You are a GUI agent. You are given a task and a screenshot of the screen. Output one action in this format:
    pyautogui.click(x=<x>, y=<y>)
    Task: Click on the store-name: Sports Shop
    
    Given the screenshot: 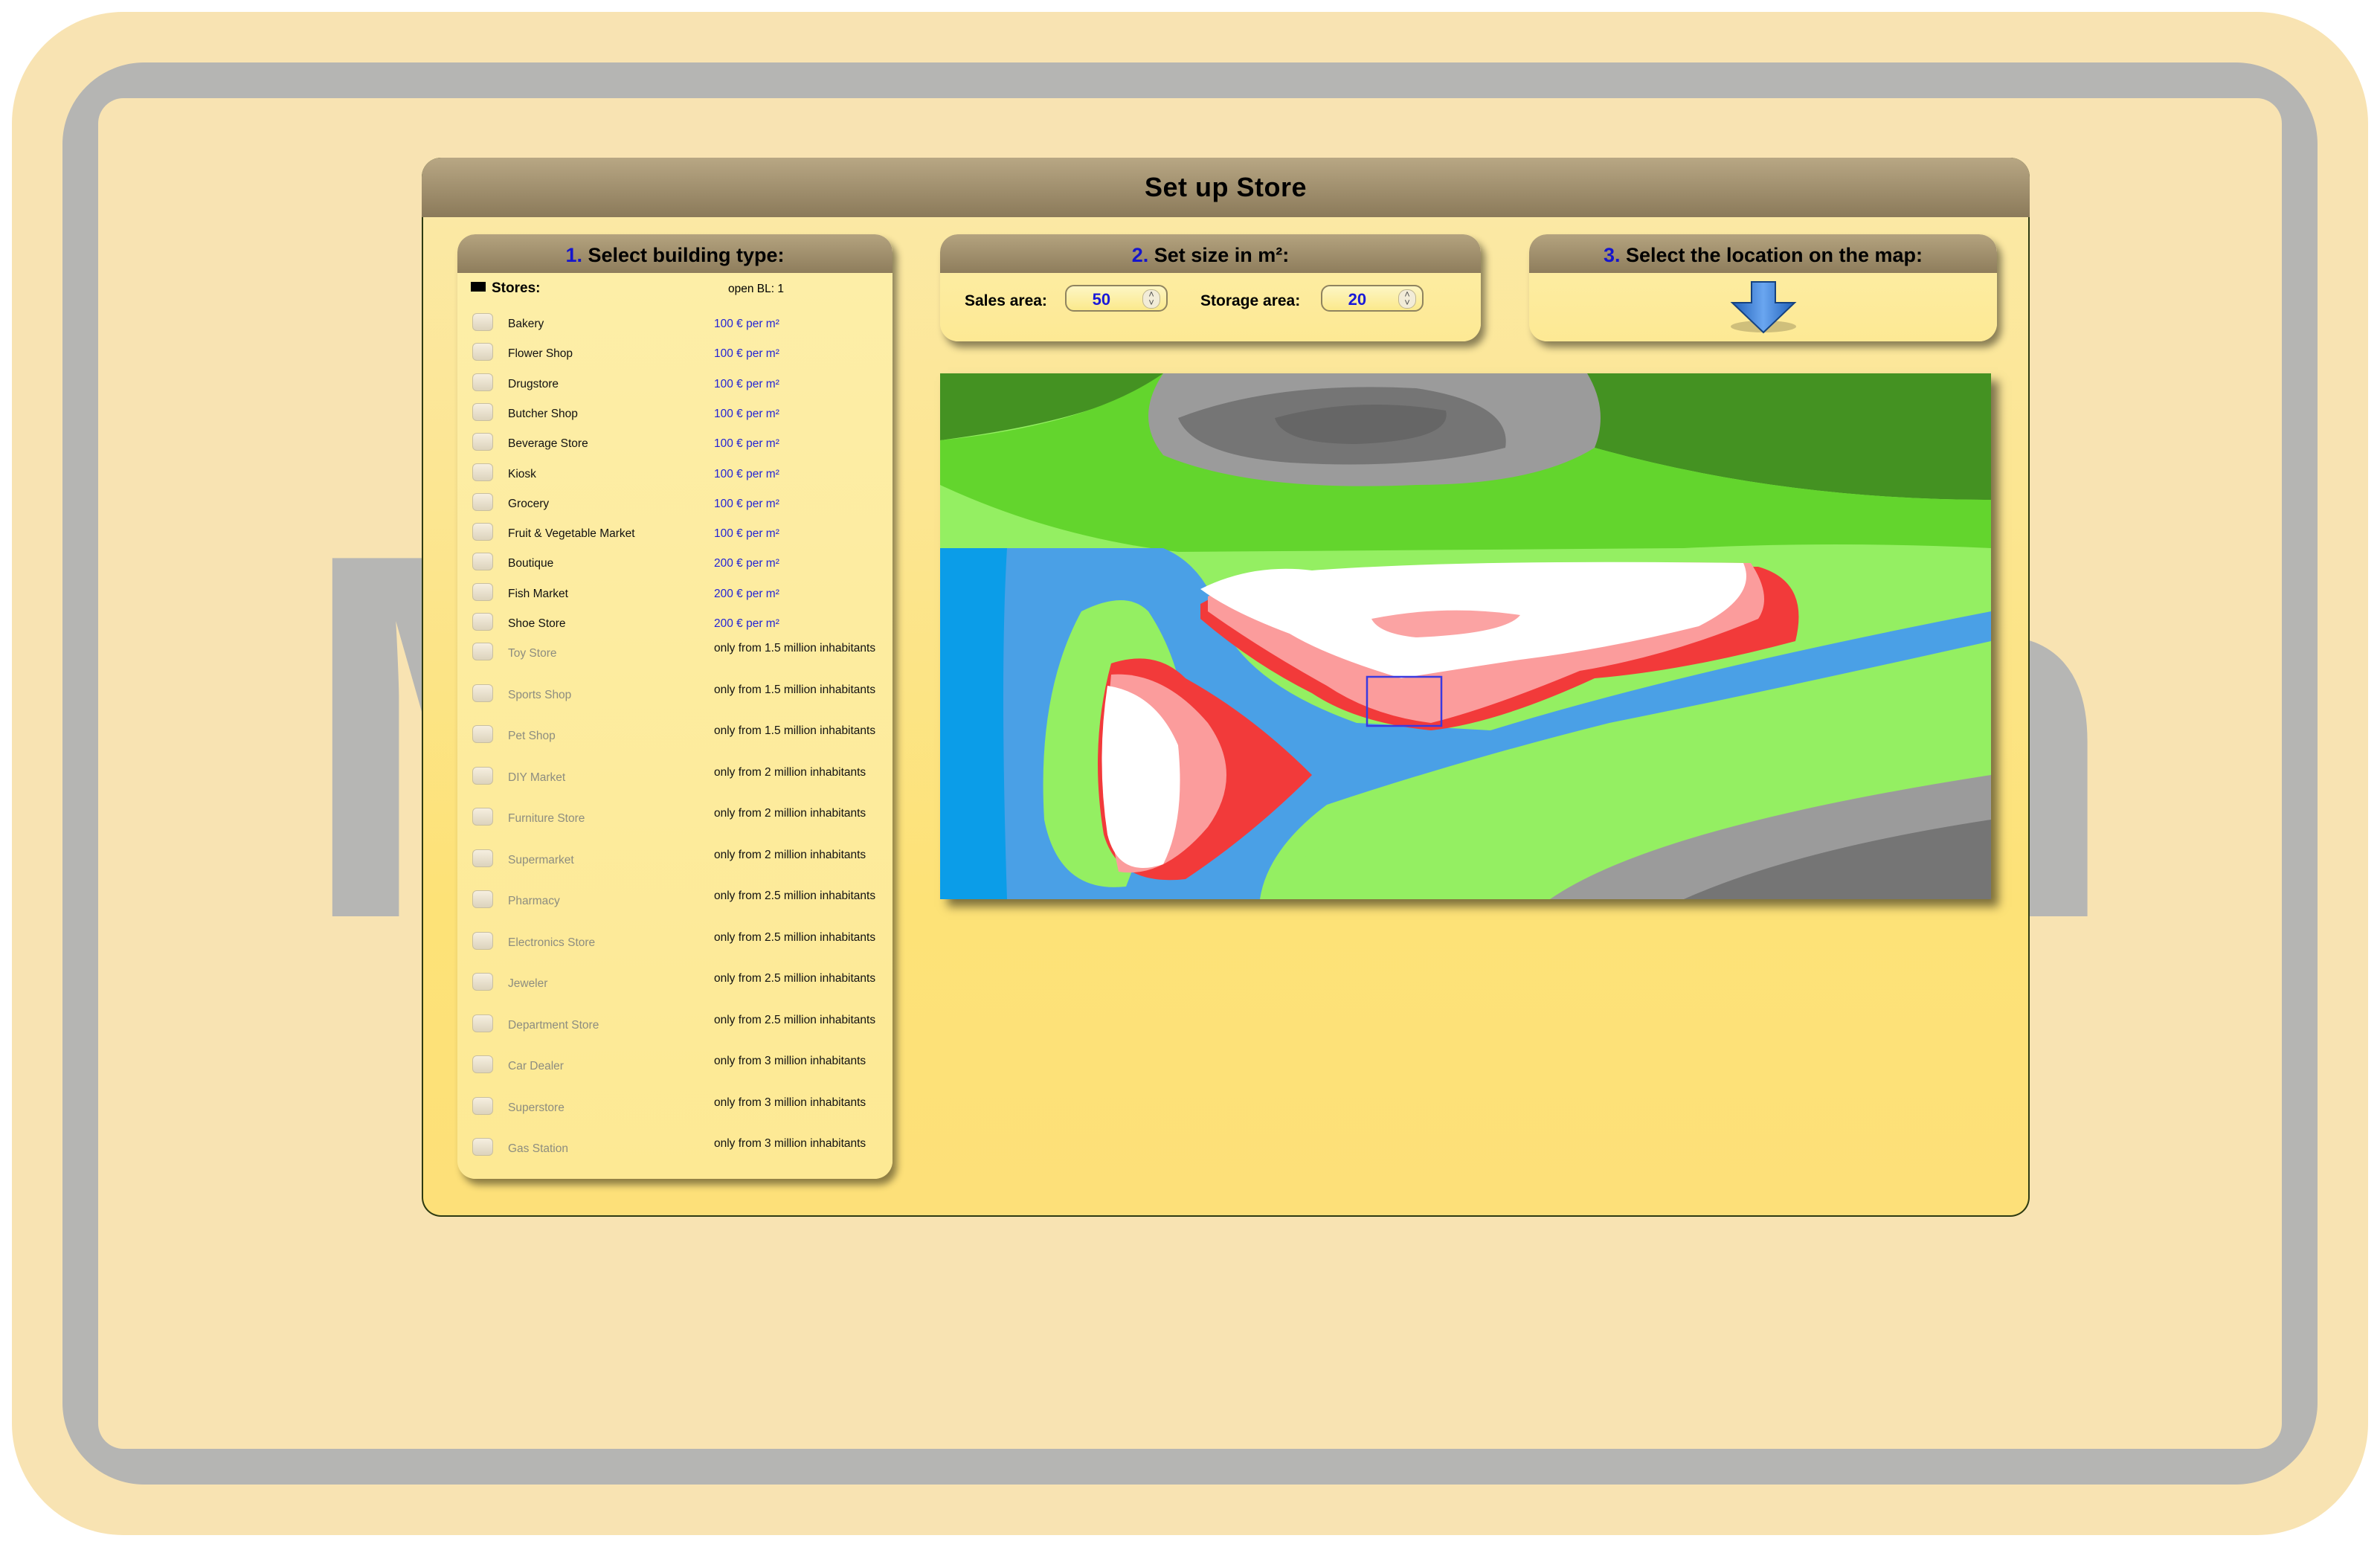 What is the action you would take?
    pyautogui.click(x=540, y=694)
    